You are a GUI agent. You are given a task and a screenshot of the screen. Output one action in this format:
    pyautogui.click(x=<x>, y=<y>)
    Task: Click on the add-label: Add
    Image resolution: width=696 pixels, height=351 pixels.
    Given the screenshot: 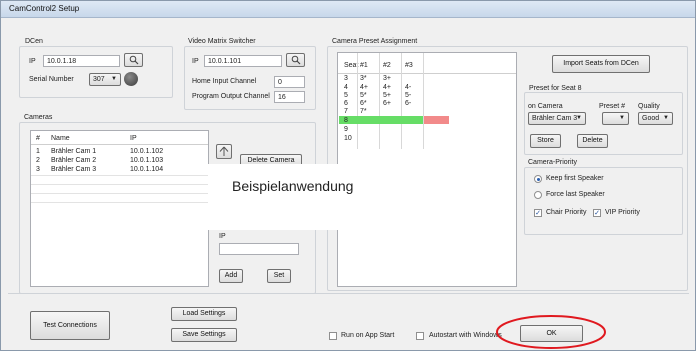 What is the action you would take?
    pyautogui.click(x=231, y=275)
    